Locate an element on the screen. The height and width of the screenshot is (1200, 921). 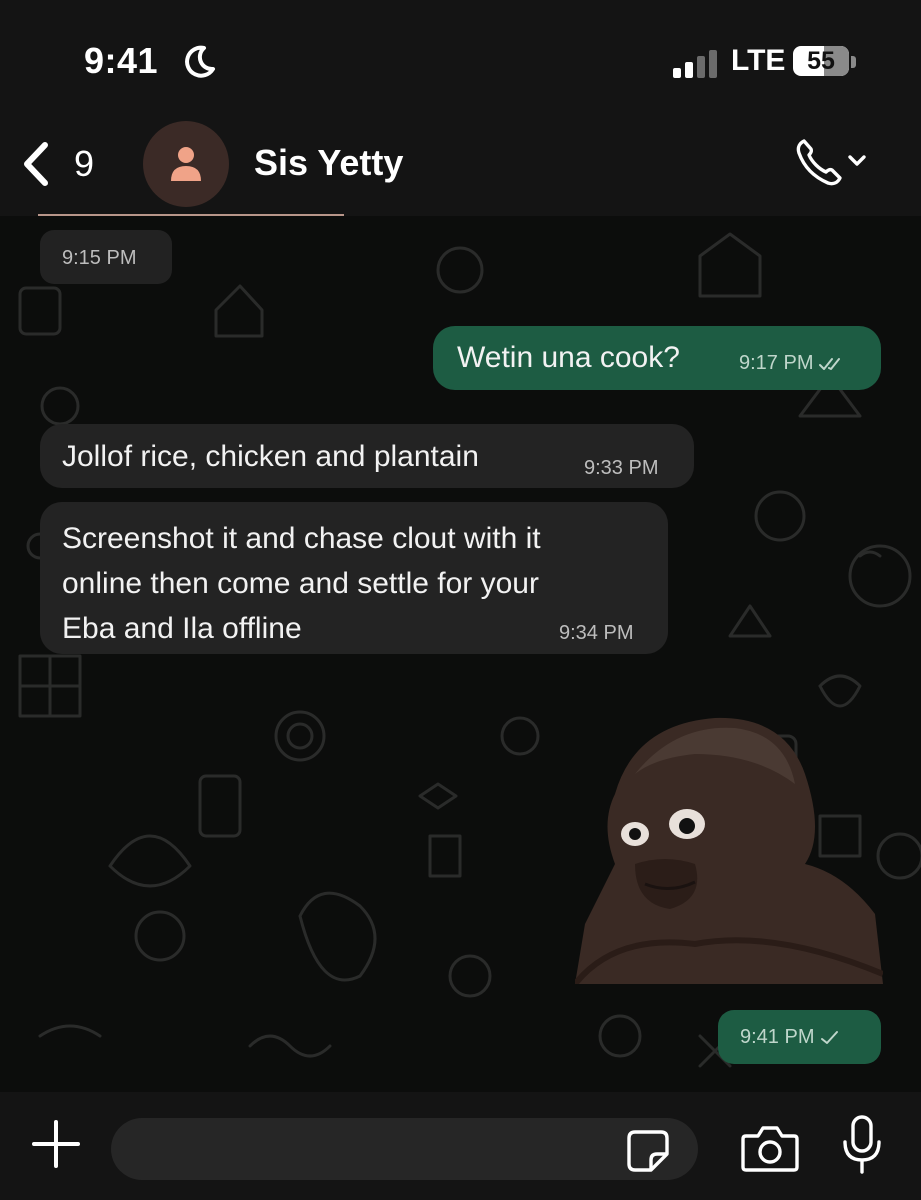
sticker-image is located at coordinates (729, 849).